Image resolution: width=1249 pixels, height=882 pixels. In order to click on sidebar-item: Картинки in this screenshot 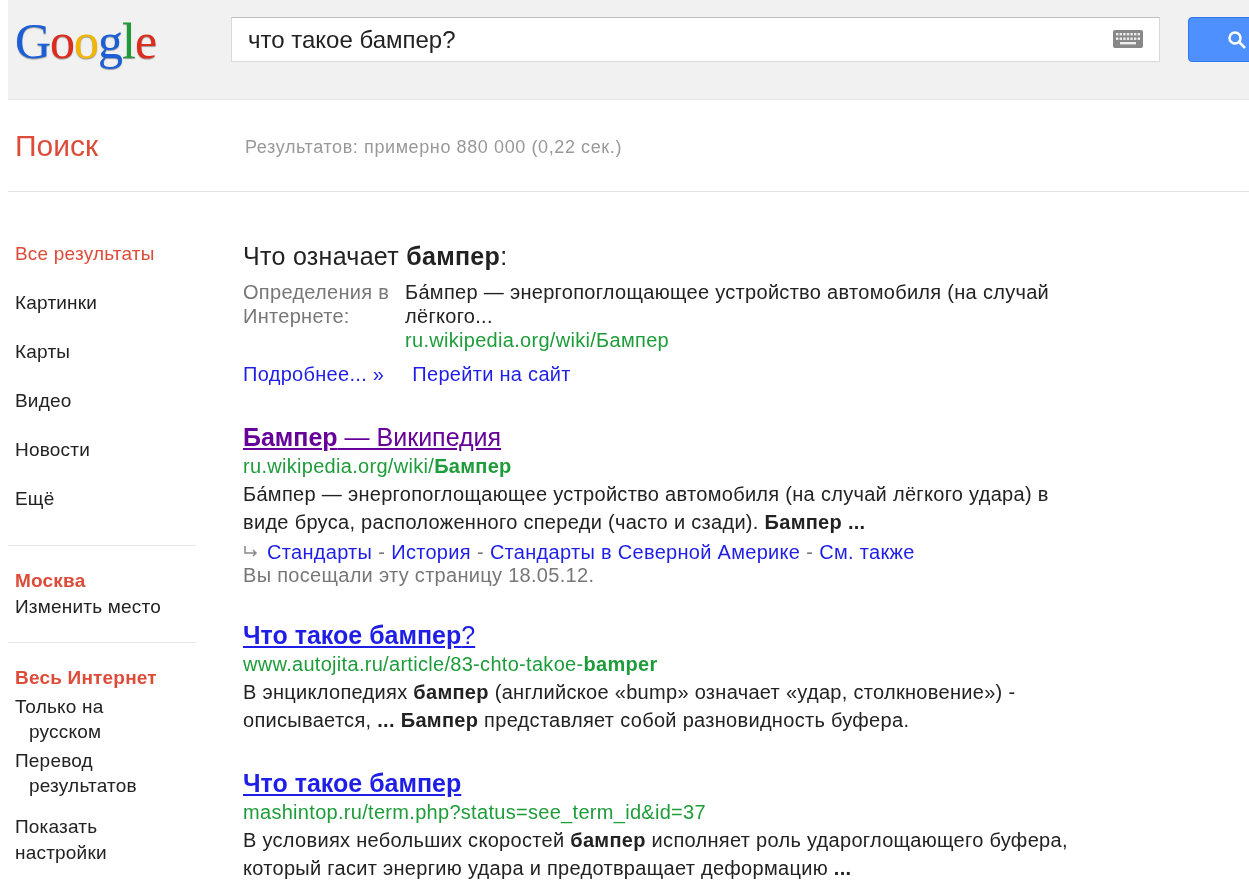, I will do `click(129, 303)`.